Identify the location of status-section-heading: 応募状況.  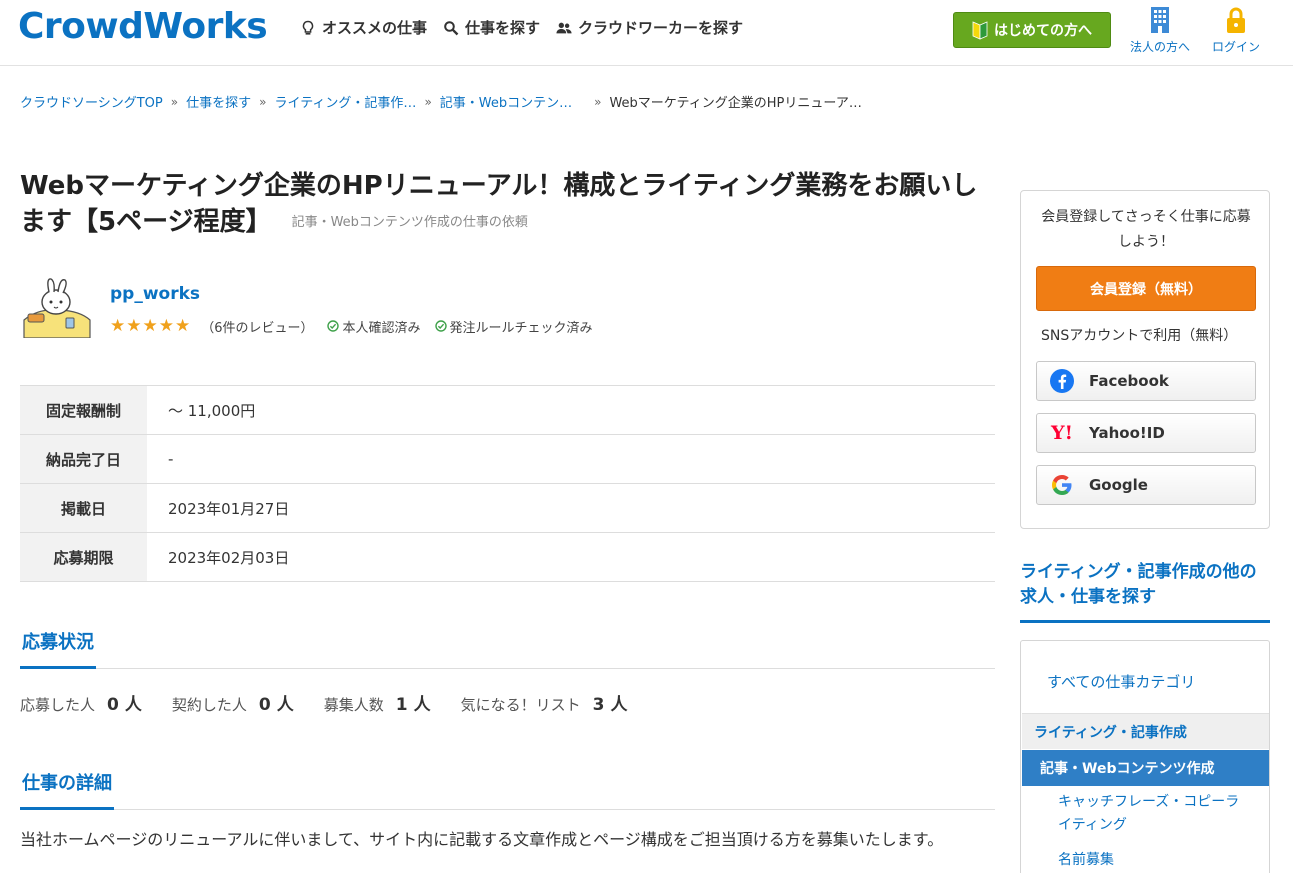
(507, 648).